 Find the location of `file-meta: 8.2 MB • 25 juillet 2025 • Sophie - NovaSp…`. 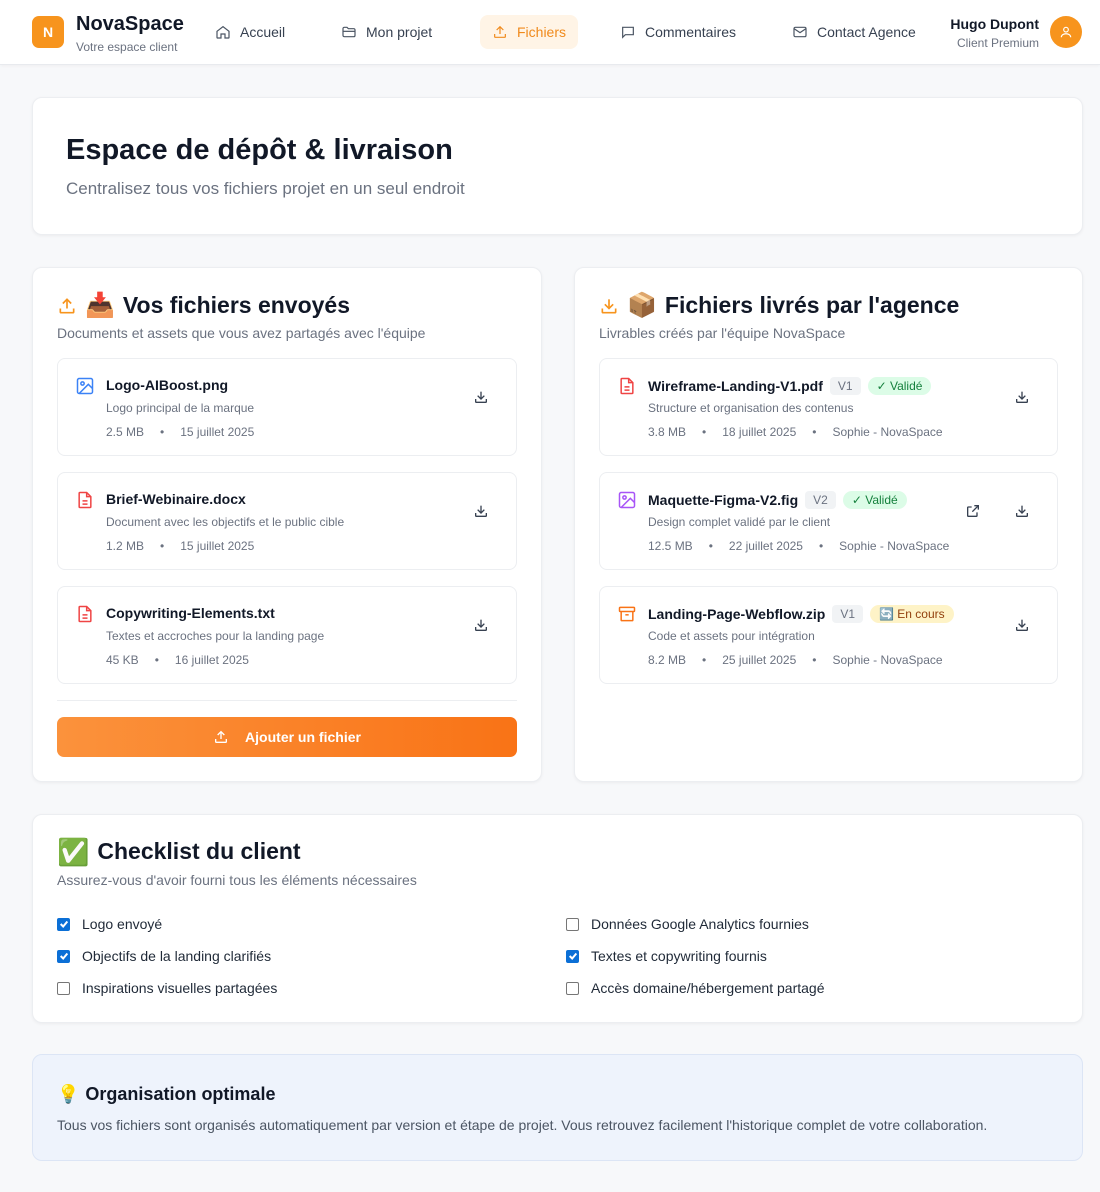

file-meta: 8.2 MB • 25 juillet 2025 • Sophie - NovaSp… is located at coordinates (795, 660).